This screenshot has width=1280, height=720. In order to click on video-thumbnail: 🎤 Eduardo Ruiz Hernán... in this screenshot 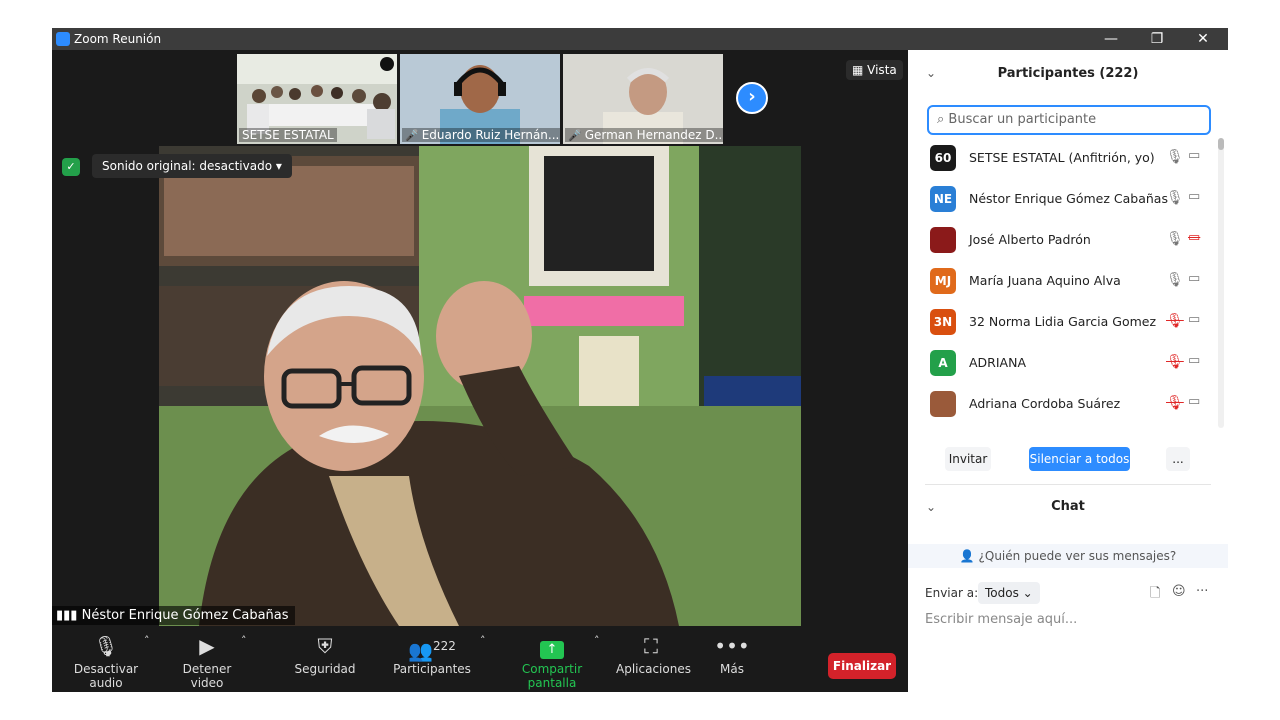, I will do `click(480, 99)`.